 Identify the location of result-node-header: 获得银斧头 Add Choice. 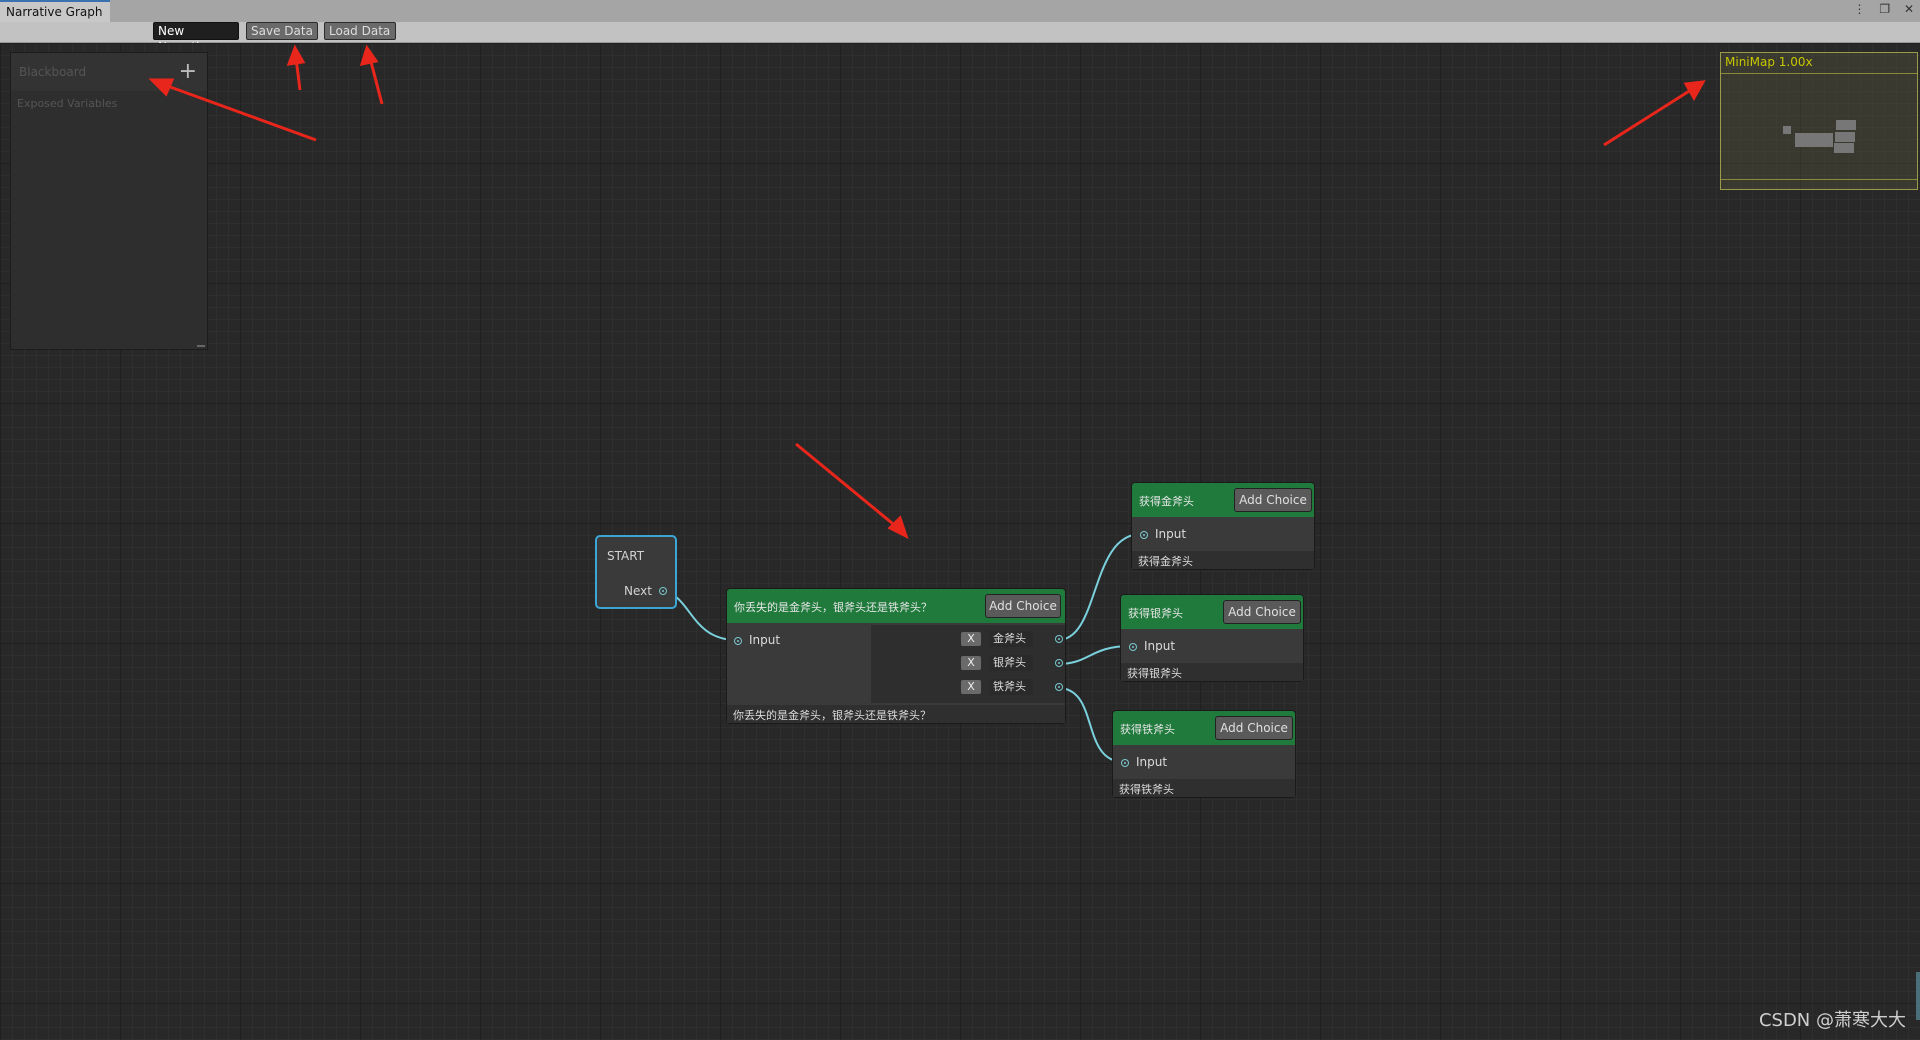
(1212, 612).